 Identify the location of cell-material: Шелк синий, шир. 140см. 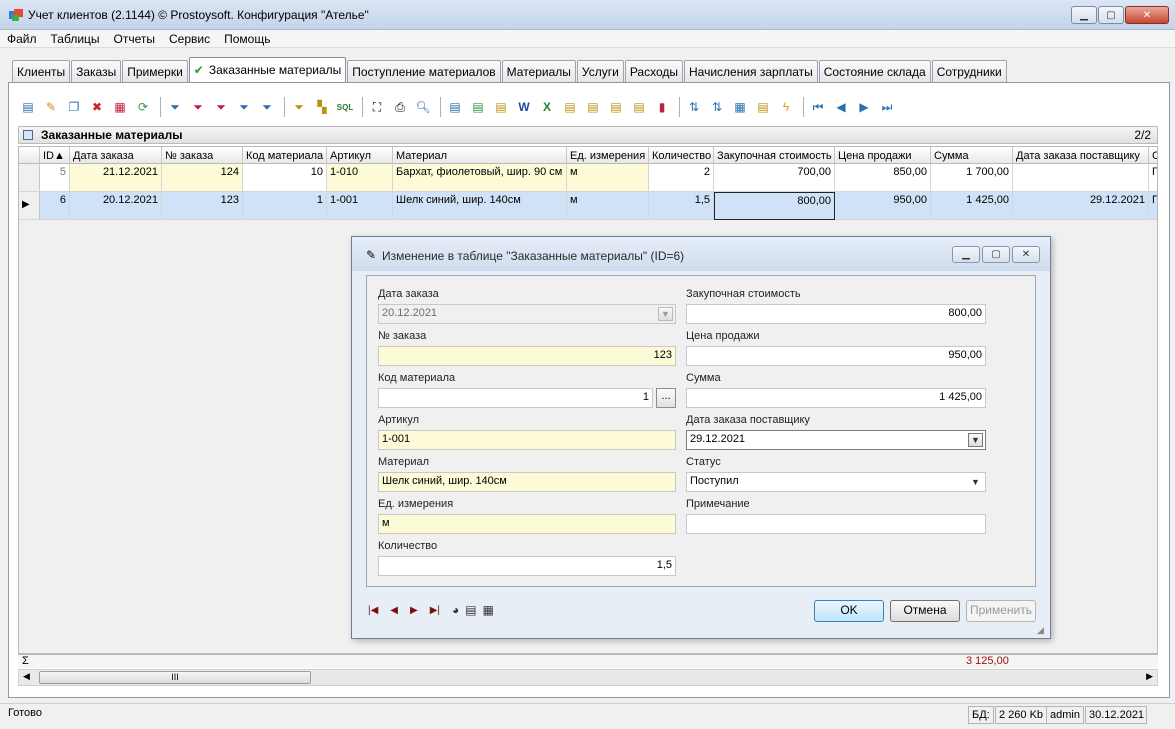
(480, 206).